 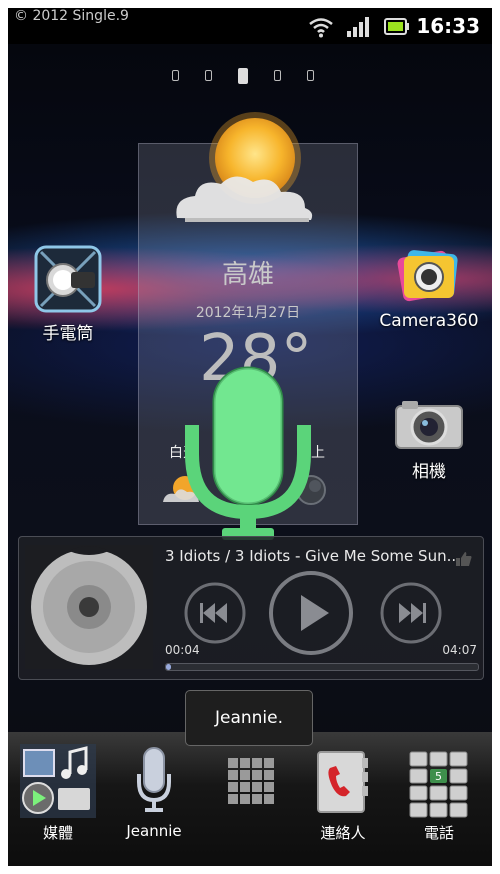 What do you see at coordinates (251, 781) in the screenshot?
I see `app-drawer-icon` at bounding box center [251, 781].